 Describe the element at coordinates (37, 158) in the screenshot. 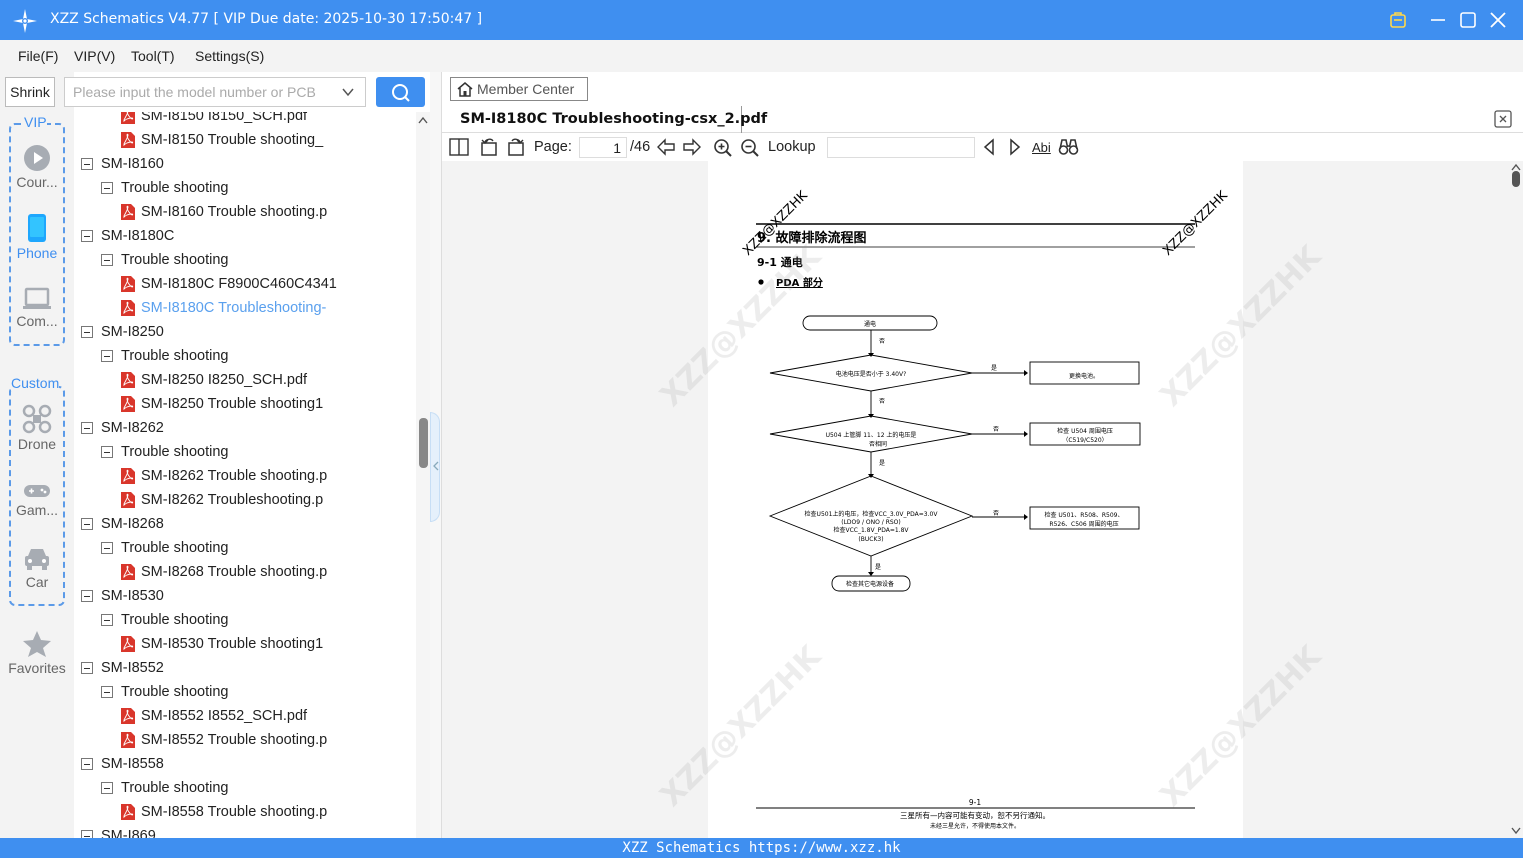

I see `play-icon` at that location.